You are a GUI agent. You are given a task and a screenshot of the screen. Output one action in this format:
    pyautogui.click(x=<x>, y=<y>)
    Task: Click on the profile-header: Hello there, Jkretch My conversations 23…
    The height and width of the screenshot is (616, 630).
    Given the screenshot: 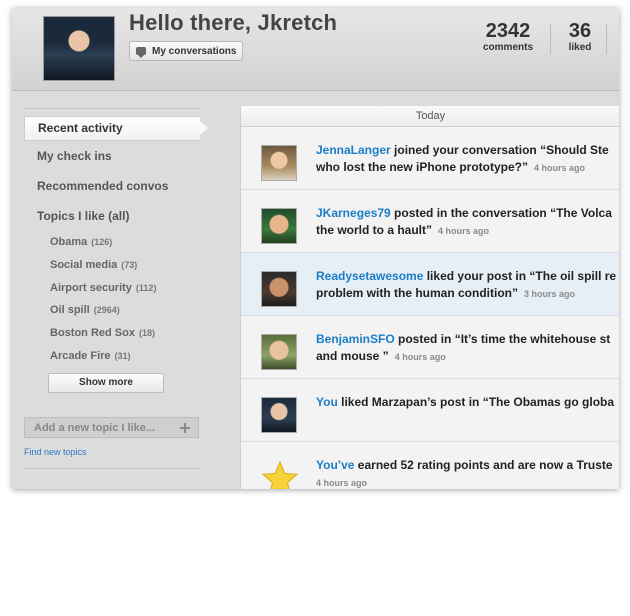 What is the action you would take?
    pyautogui.click(x=315, y=49)
    